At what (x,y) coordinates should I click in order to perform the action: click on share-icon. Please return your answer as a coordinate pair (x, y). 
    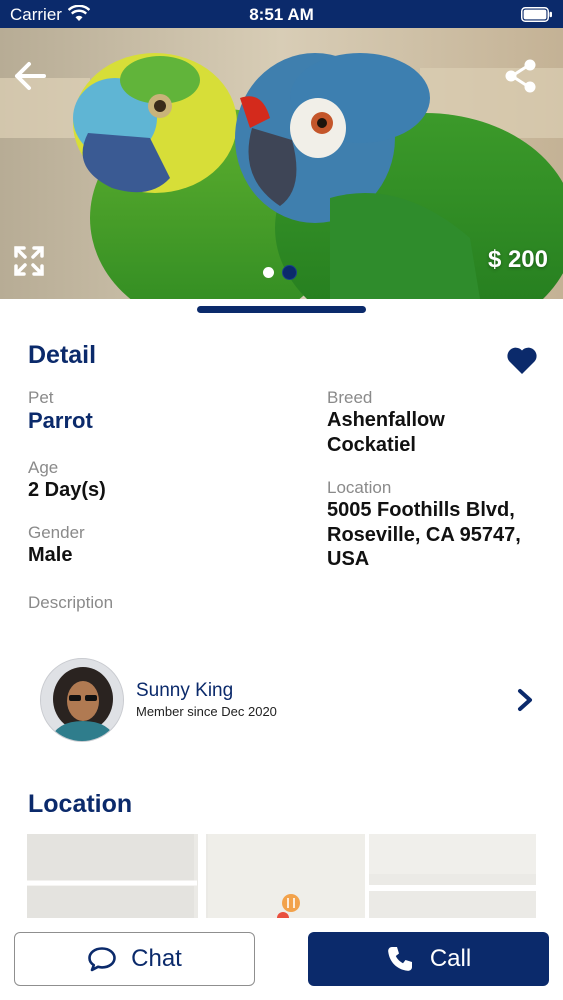
    Looking at the image, I should click on (520, 76).